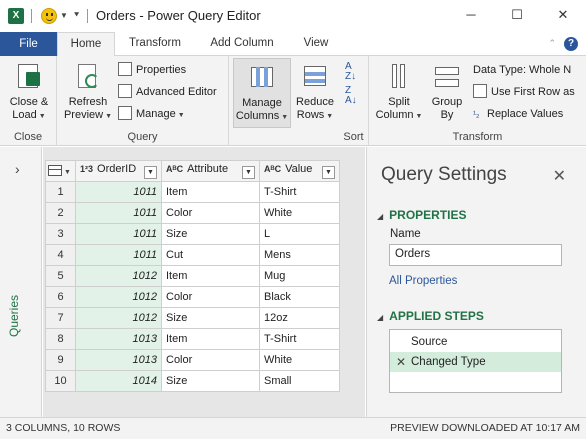  I want to click on help-icon: ?, so click(571, 44).